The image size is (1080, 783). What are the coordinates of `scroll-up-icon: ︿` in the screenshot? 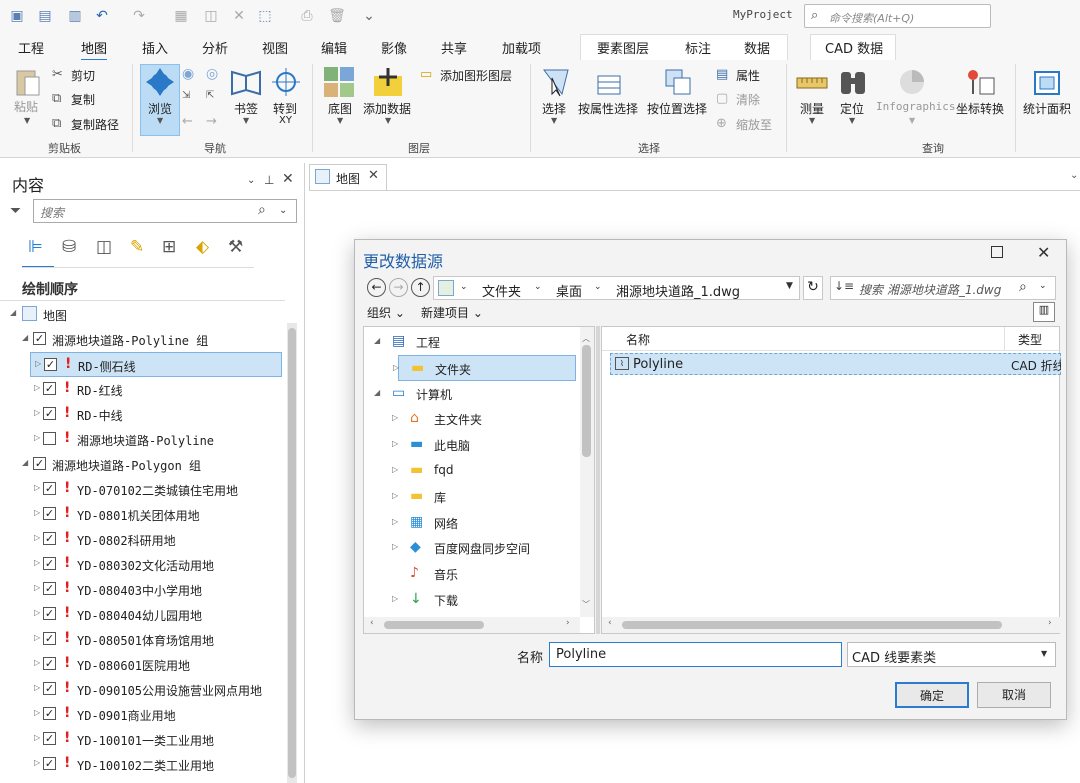 It's located at (586, 338).